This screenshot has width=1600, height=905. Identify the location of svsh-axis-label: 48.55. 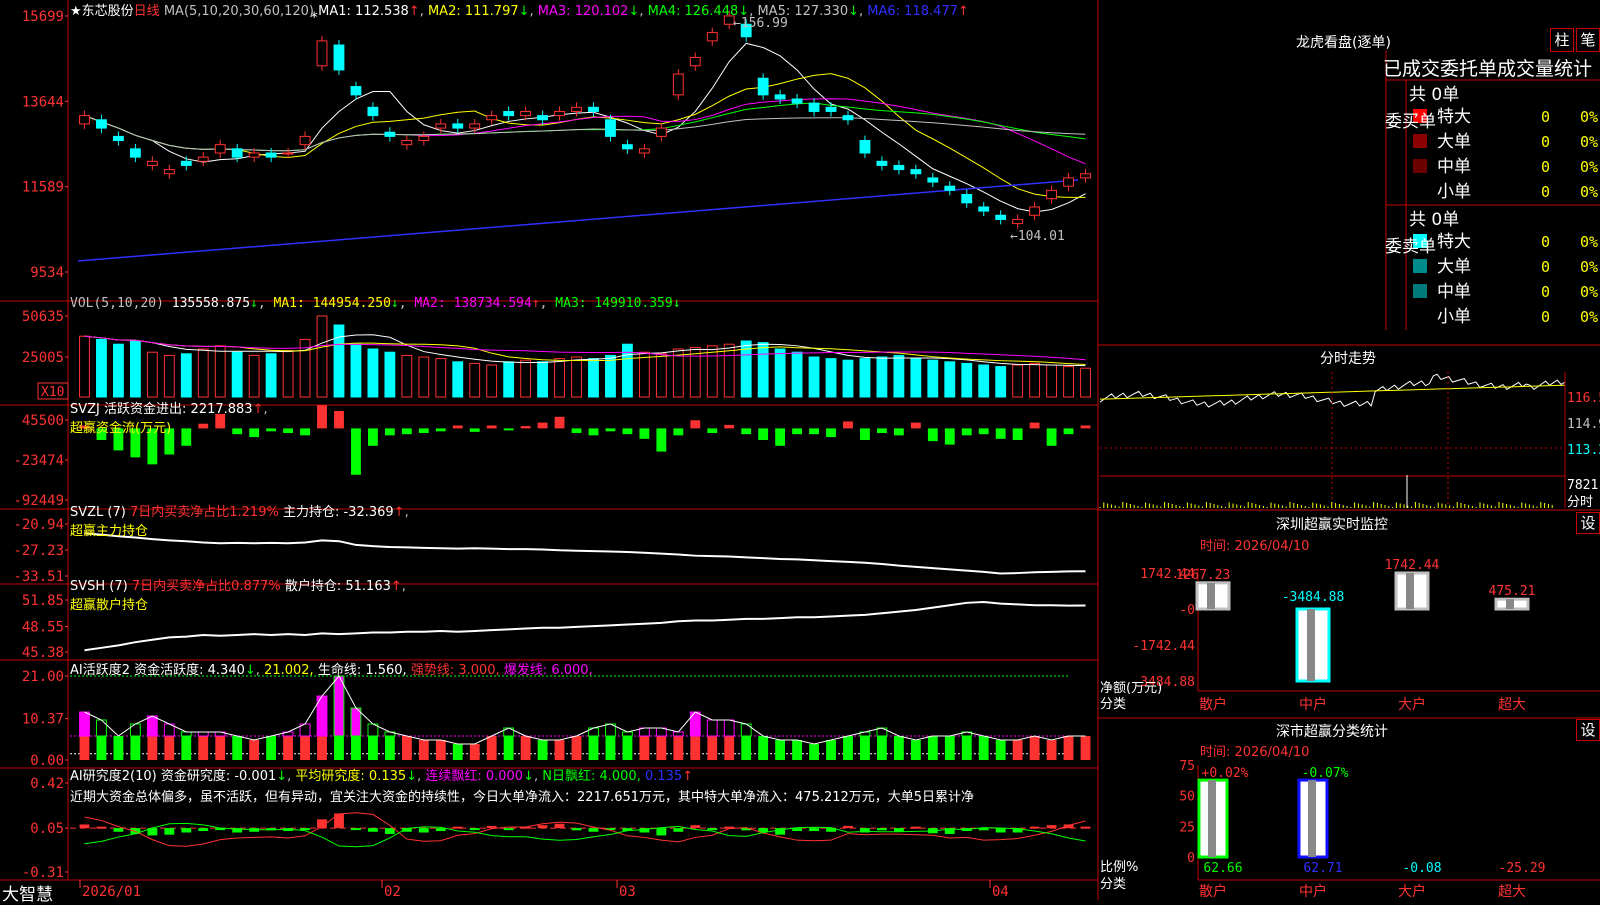
(43, 628).